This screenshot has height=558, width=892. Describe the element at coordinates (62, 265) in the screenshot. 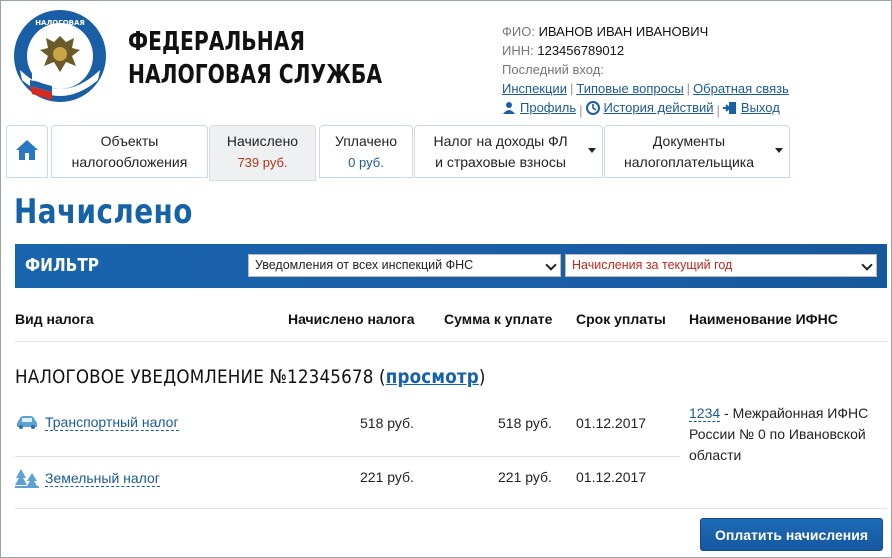

I see `filter-label: ФИЛЬТР` at that location.